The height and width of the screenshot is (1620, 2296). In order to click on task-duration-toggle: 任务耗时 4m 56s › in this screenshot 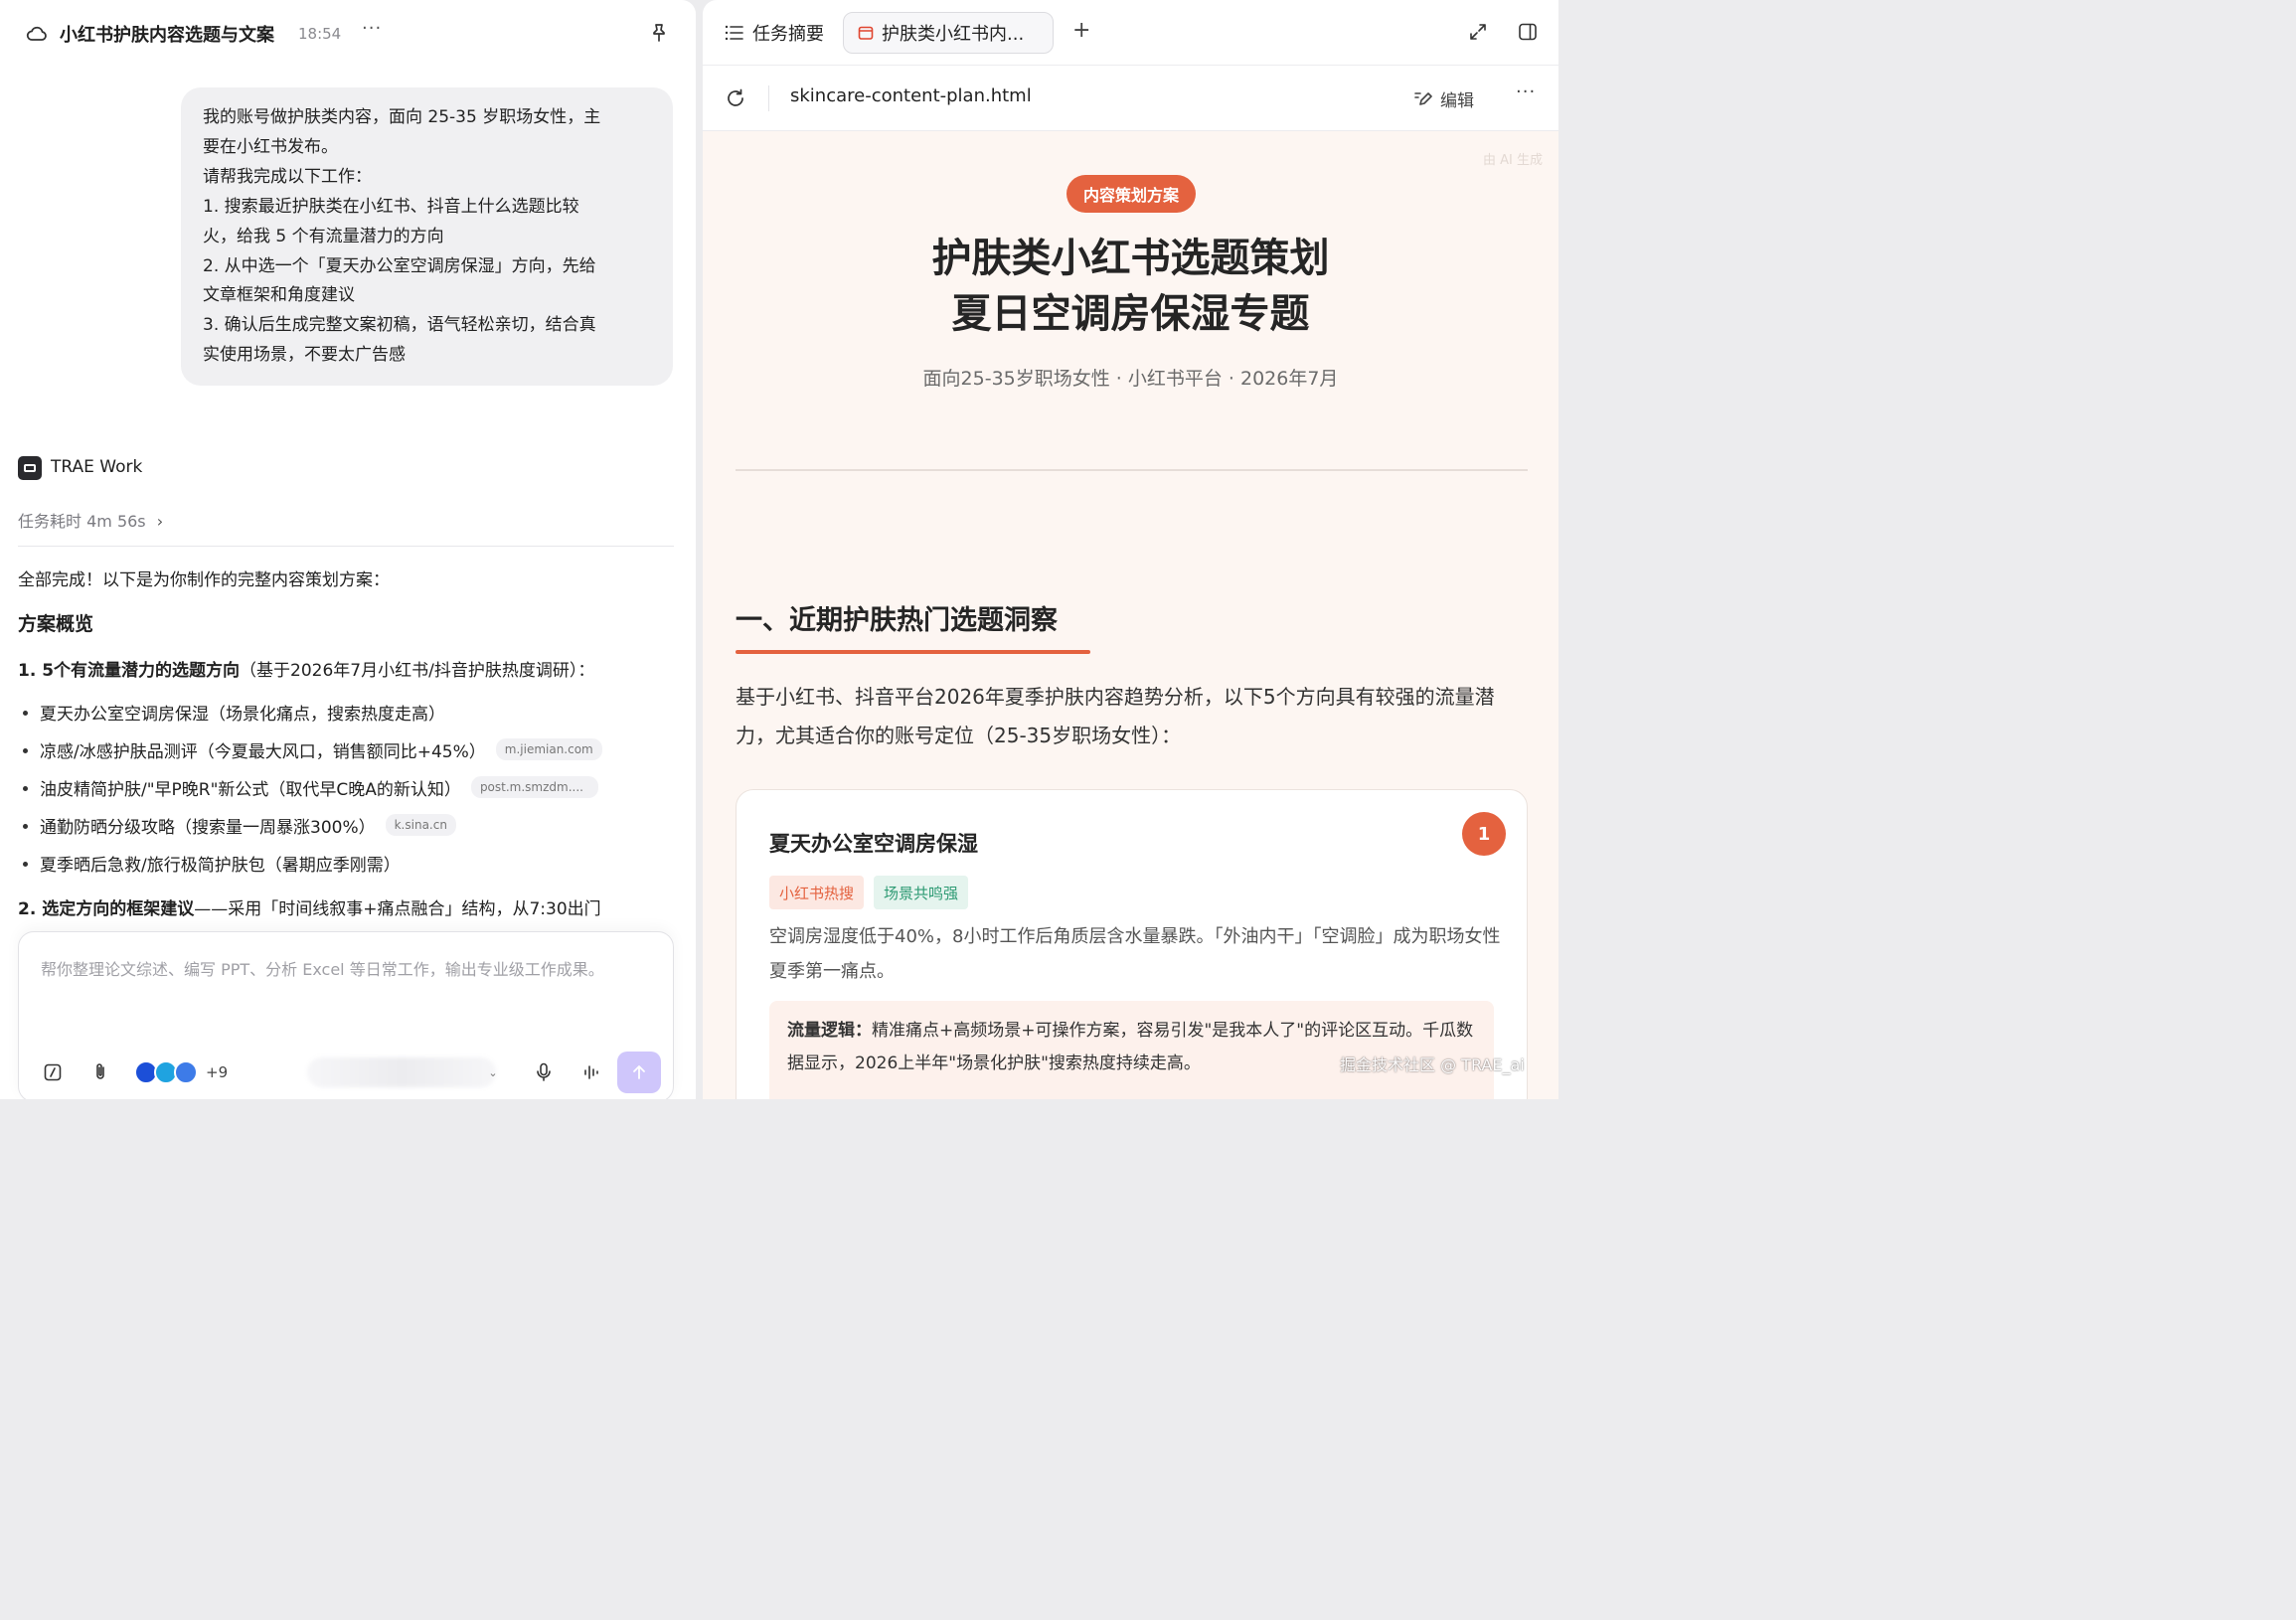, I will do `click(90, 520)`.